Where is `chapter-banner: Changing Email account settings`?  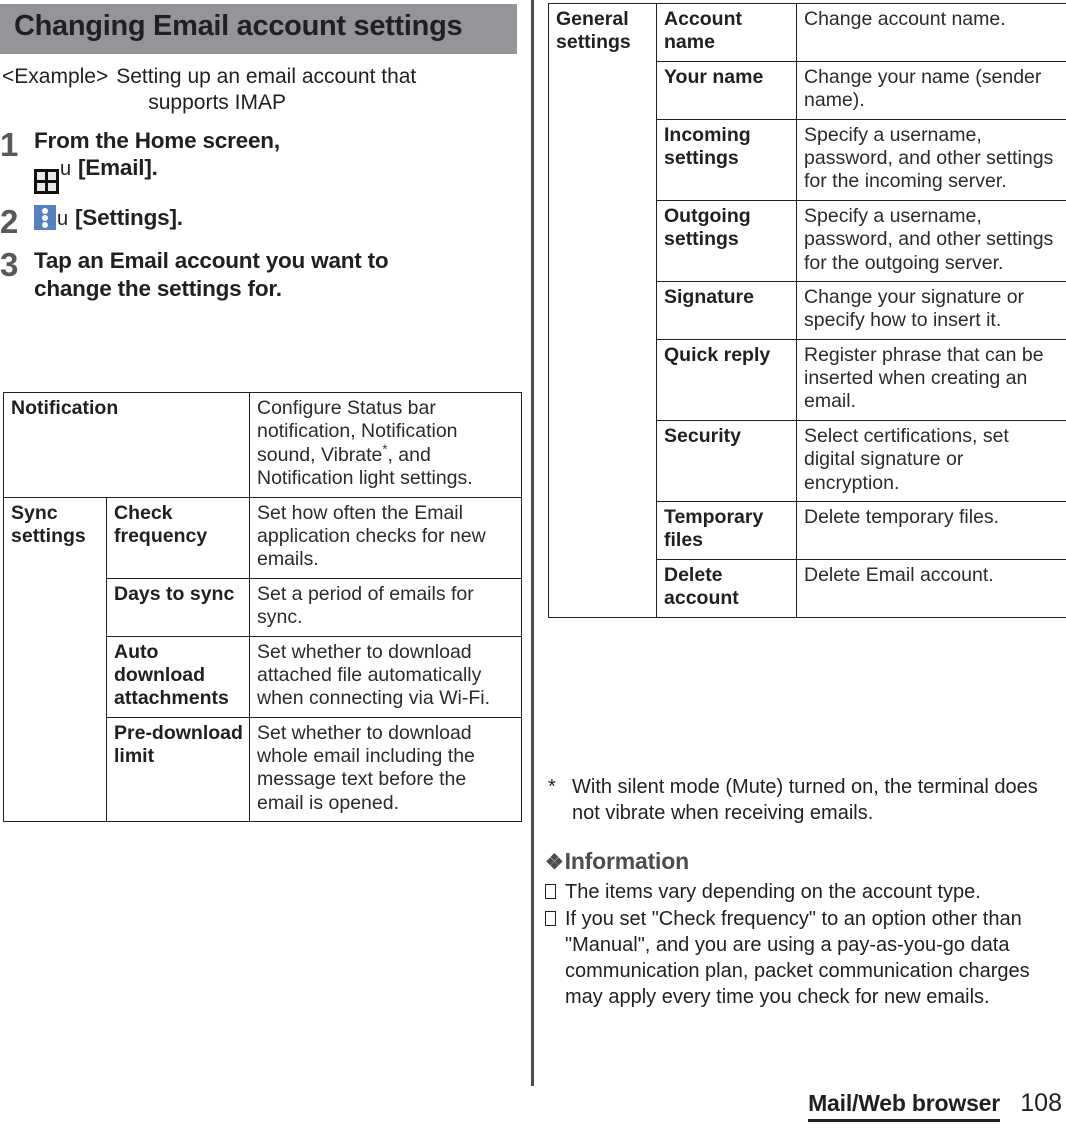 chapter-banner: Changing Email account settings is located at coordinates (258, 29).